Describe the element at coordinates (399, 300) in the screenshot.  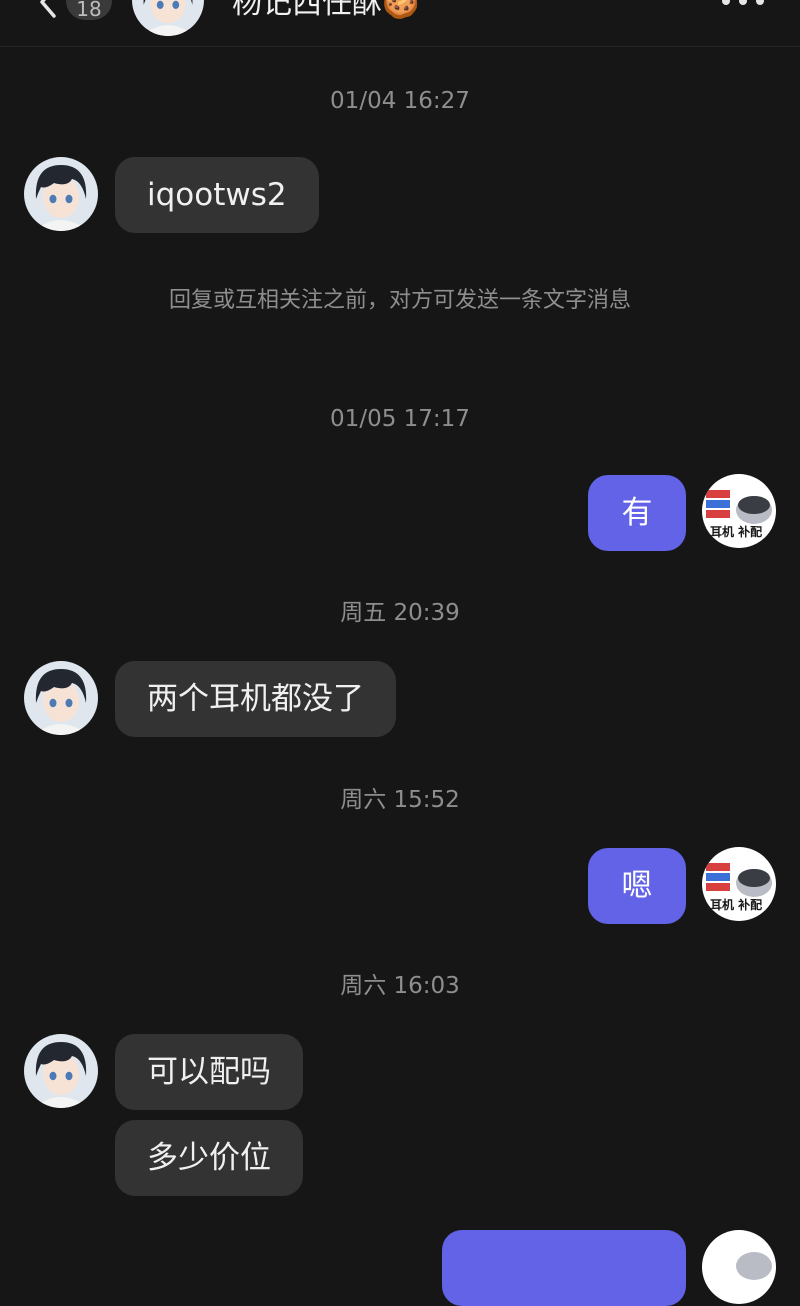
I see `system-notice: 回复或互相关注之前，对方可发送一条文字消息` at that location.